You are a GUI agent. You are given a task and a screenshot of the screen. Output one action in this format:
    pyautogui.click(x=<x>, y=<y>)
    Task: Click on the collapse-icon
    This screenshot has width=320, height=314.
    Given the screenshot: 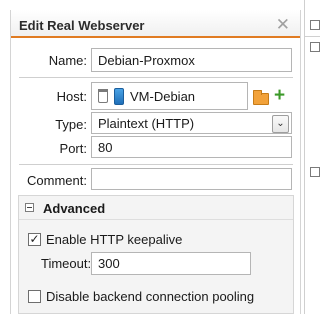 What is the action you would take?
    pyautogui.click(x=29, y=207)
    